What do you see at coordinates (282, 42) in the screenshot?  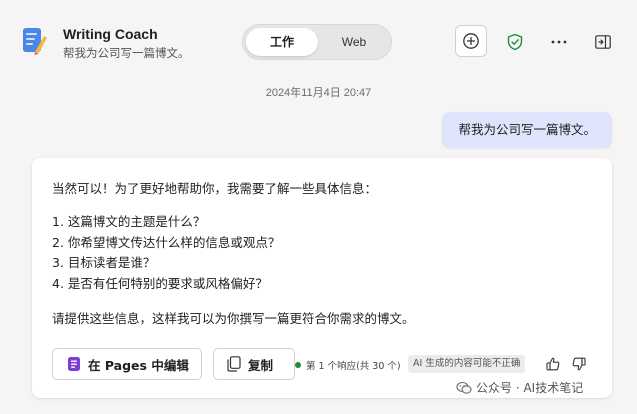 I see `mode-work-tab: 工作` at bounding box center [282, 42].